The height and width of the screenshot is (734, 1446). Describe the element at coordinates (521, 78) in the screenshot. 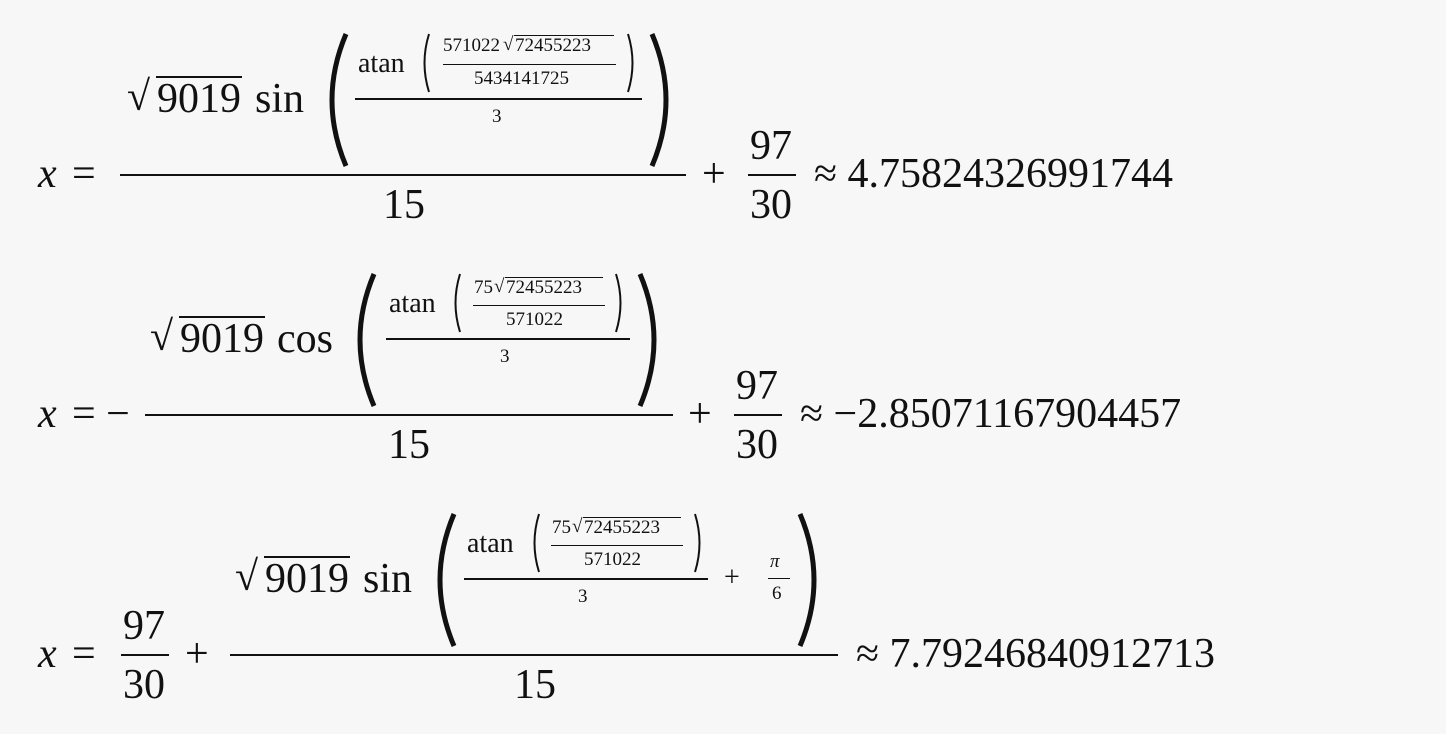

I see `inner-denominator: 5434141725` at that location.